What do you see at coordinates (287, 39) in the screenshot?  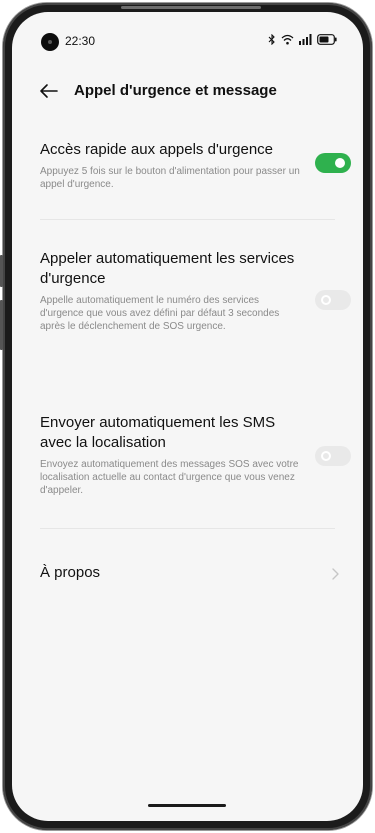 I see `wifi-icon` at bounding box center [287, 39].